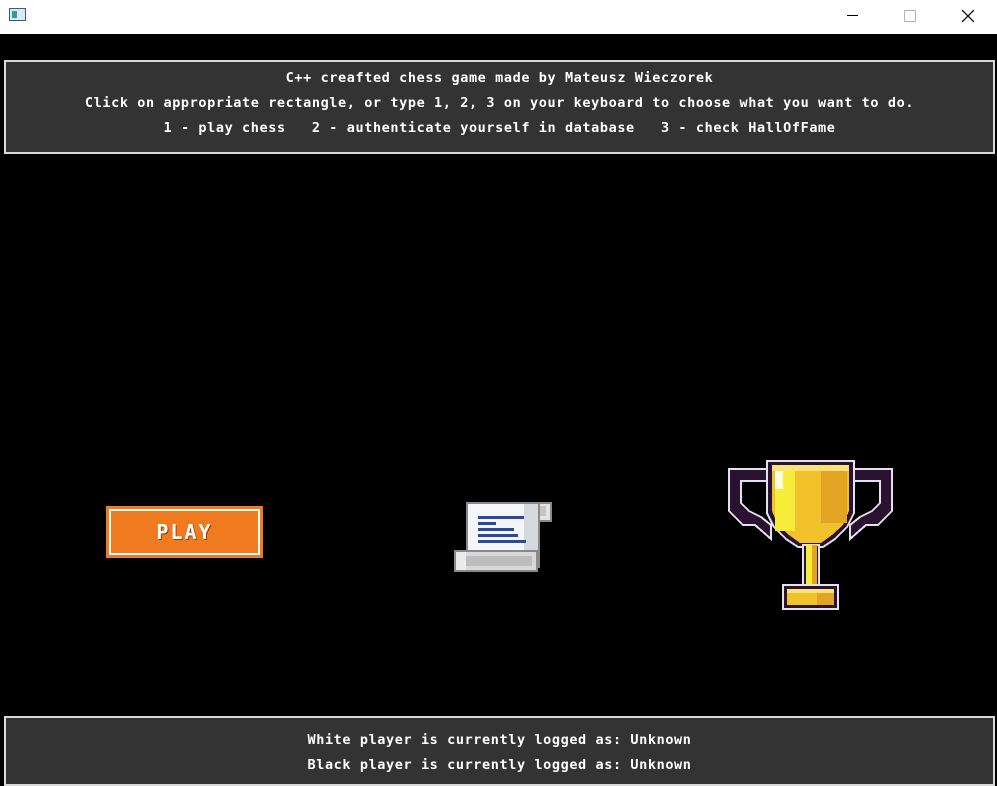  Describe the element at coordinates (17, 14) in the screenshot. I see `app-icon` at that location.